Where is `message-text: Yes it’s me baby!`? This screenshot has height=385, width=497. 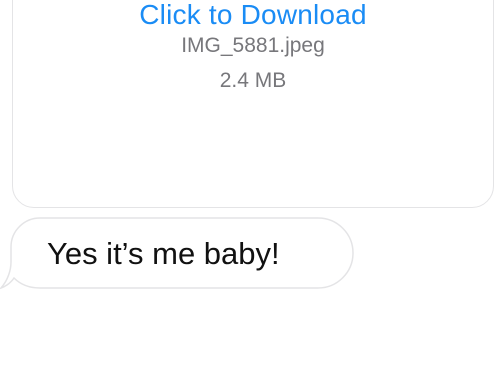 message-text: Yes it’s me baby! is located at coordinates (163, 253).